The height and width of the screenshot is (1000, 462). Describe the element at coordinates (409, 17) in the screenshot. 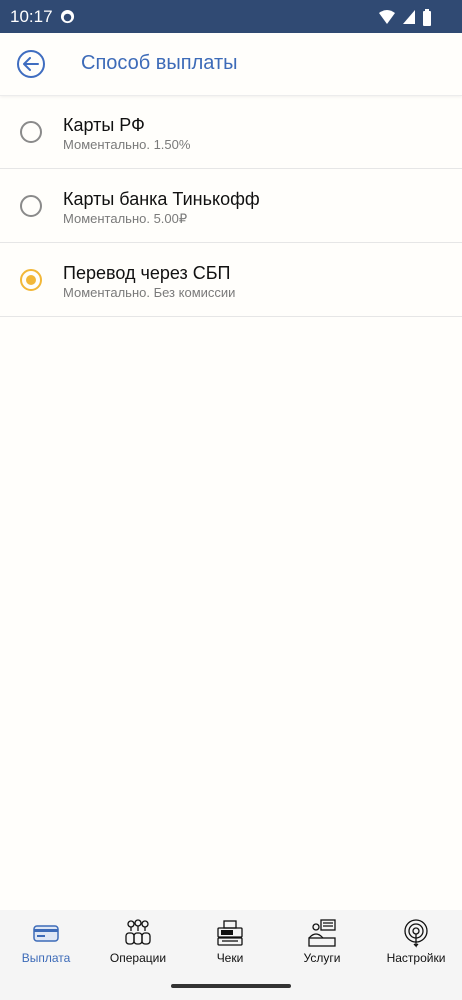

I see `signal-icon` at that location.